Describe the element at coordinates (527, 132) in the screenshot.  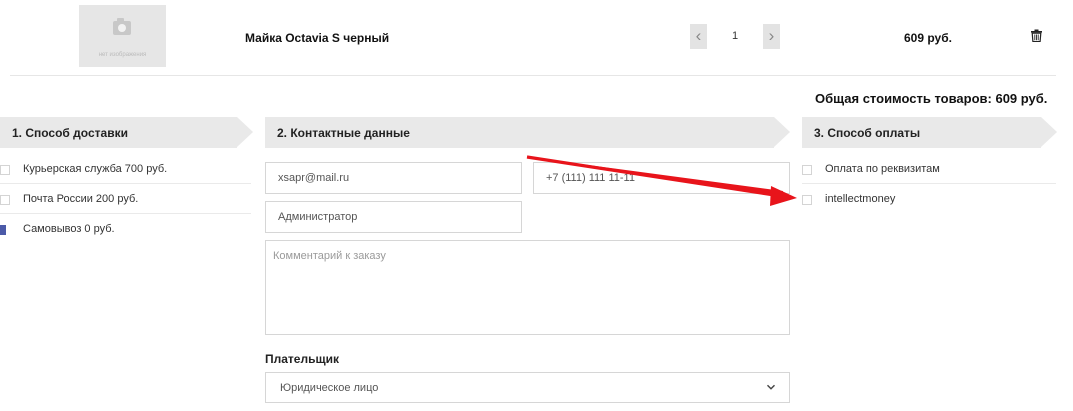
I see `contacts-section-header: 2. Контактные данные` at that location.